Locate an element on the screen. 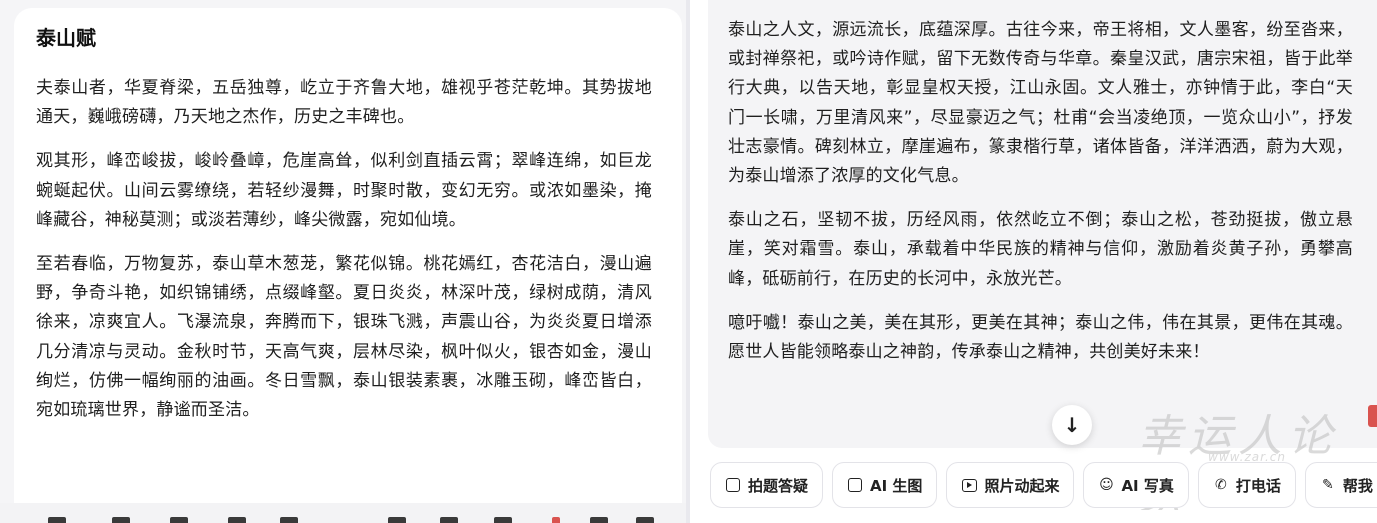 Image resolution: width=1377 pixels, height=523 pixels. chip-label: 拍题答疑 is located at coordinates (778, 485).